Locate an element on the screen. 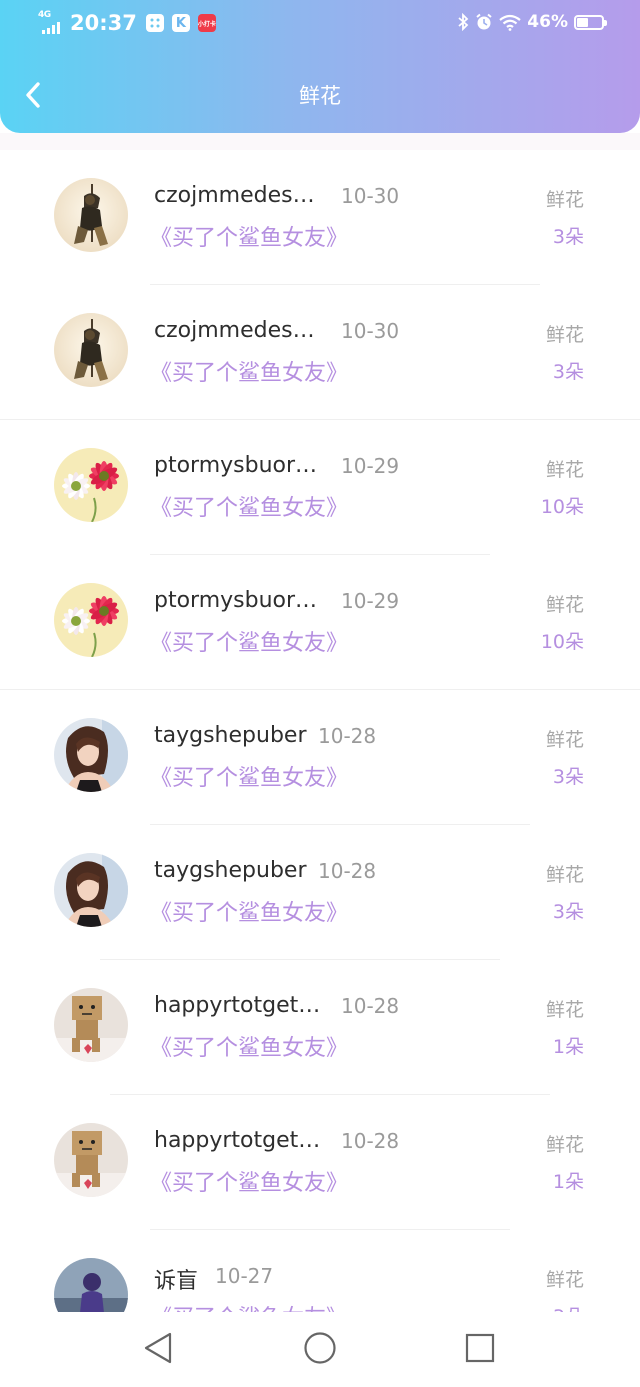 Image resolution: width=640 pixels, height=1387 pixels. circle-home-icon is located at coordinates (320, 1348).